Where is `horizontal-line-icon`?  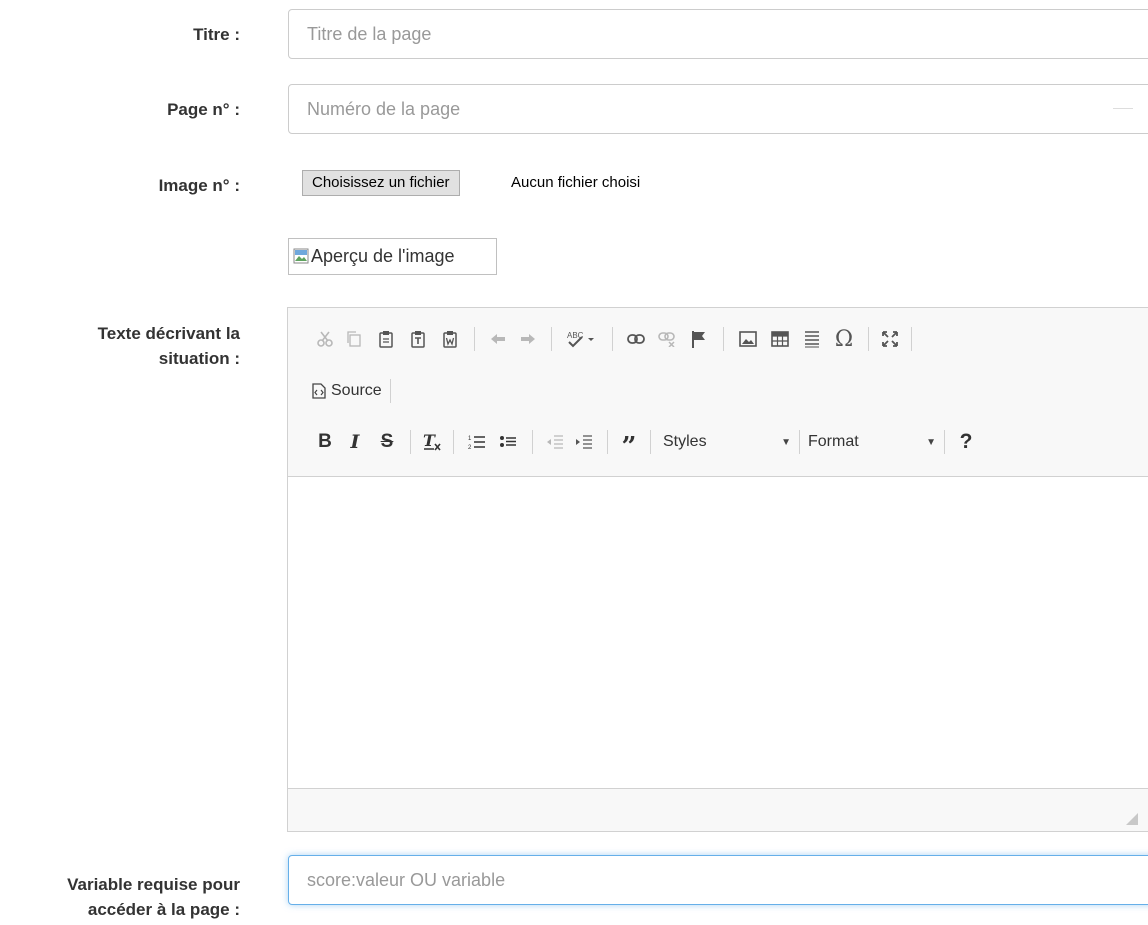
horizontal-line-icon is located at coordinates (812, 339).